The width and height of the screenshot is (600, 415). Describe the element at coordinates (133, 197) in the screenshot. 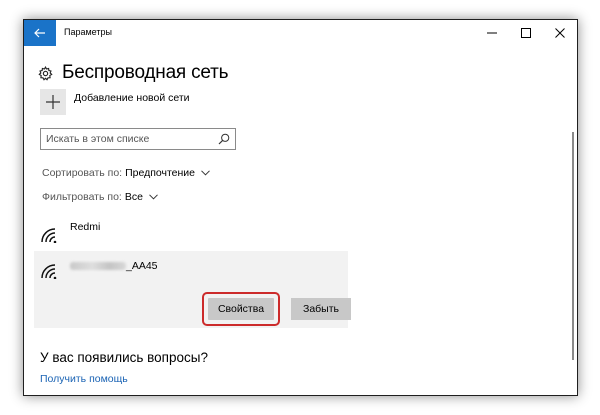

I see `filter-value: Все` at that location.